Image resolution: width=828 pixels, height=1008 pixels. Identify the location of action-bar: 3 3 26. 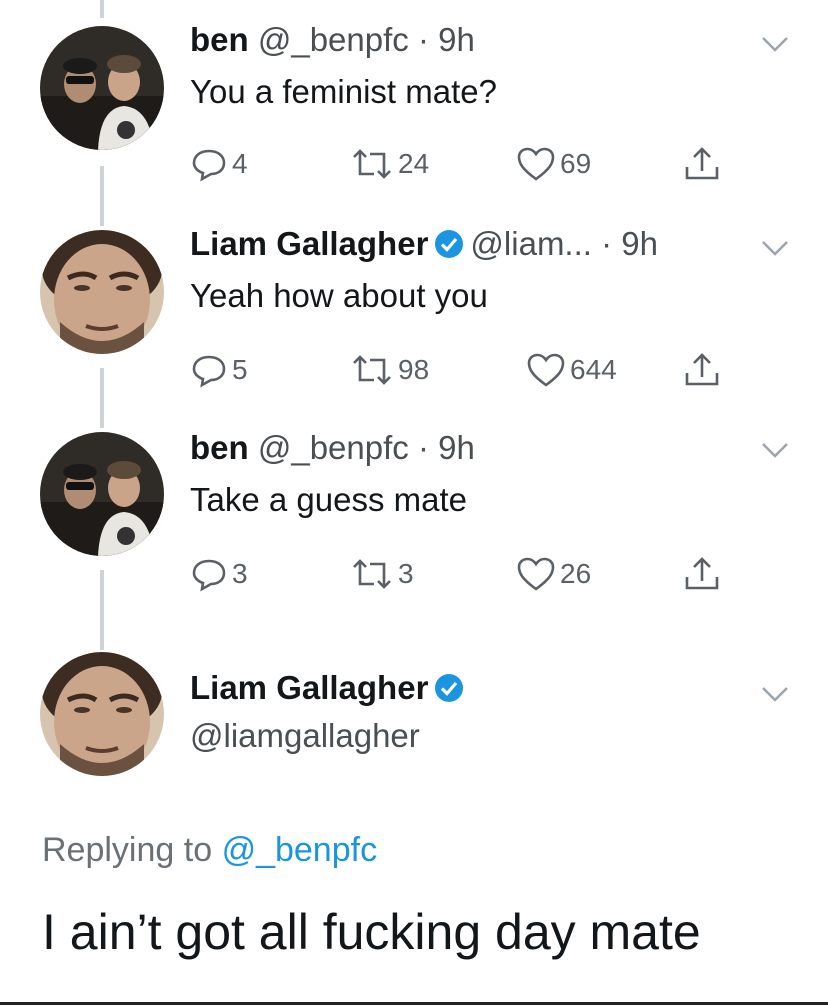
(470, 574).